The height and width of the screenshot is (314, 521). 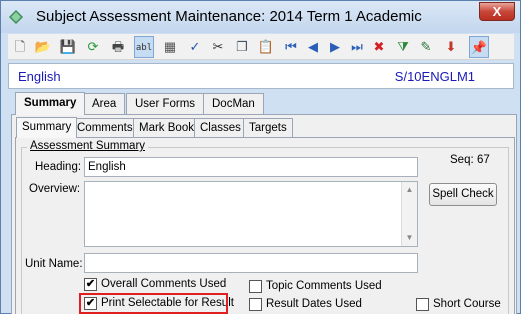 I want to click on text-field-icon: abl, so click(x=144, y=47).